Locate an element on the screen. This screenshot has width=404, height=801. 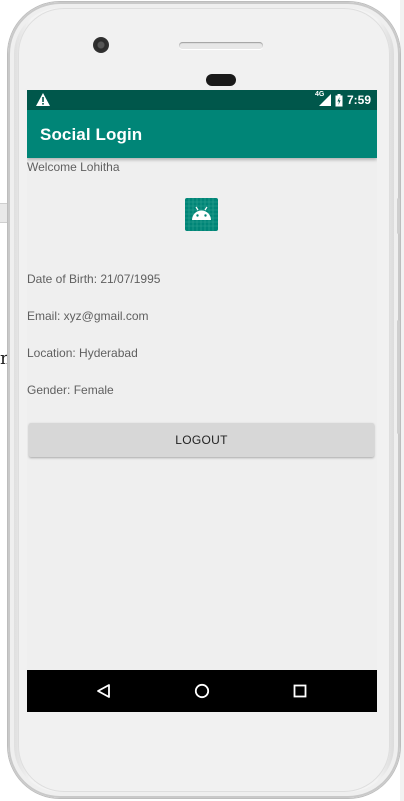
background-window-edge is located at coordinates (402, 400).